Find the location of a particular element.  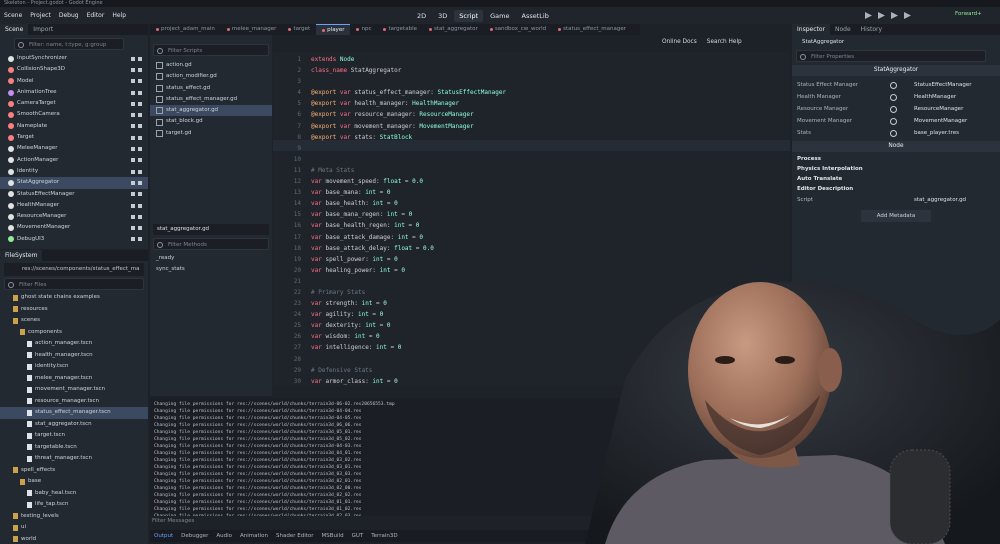

bottom-tab-gut: GUT is located at coordinates (358, 536).